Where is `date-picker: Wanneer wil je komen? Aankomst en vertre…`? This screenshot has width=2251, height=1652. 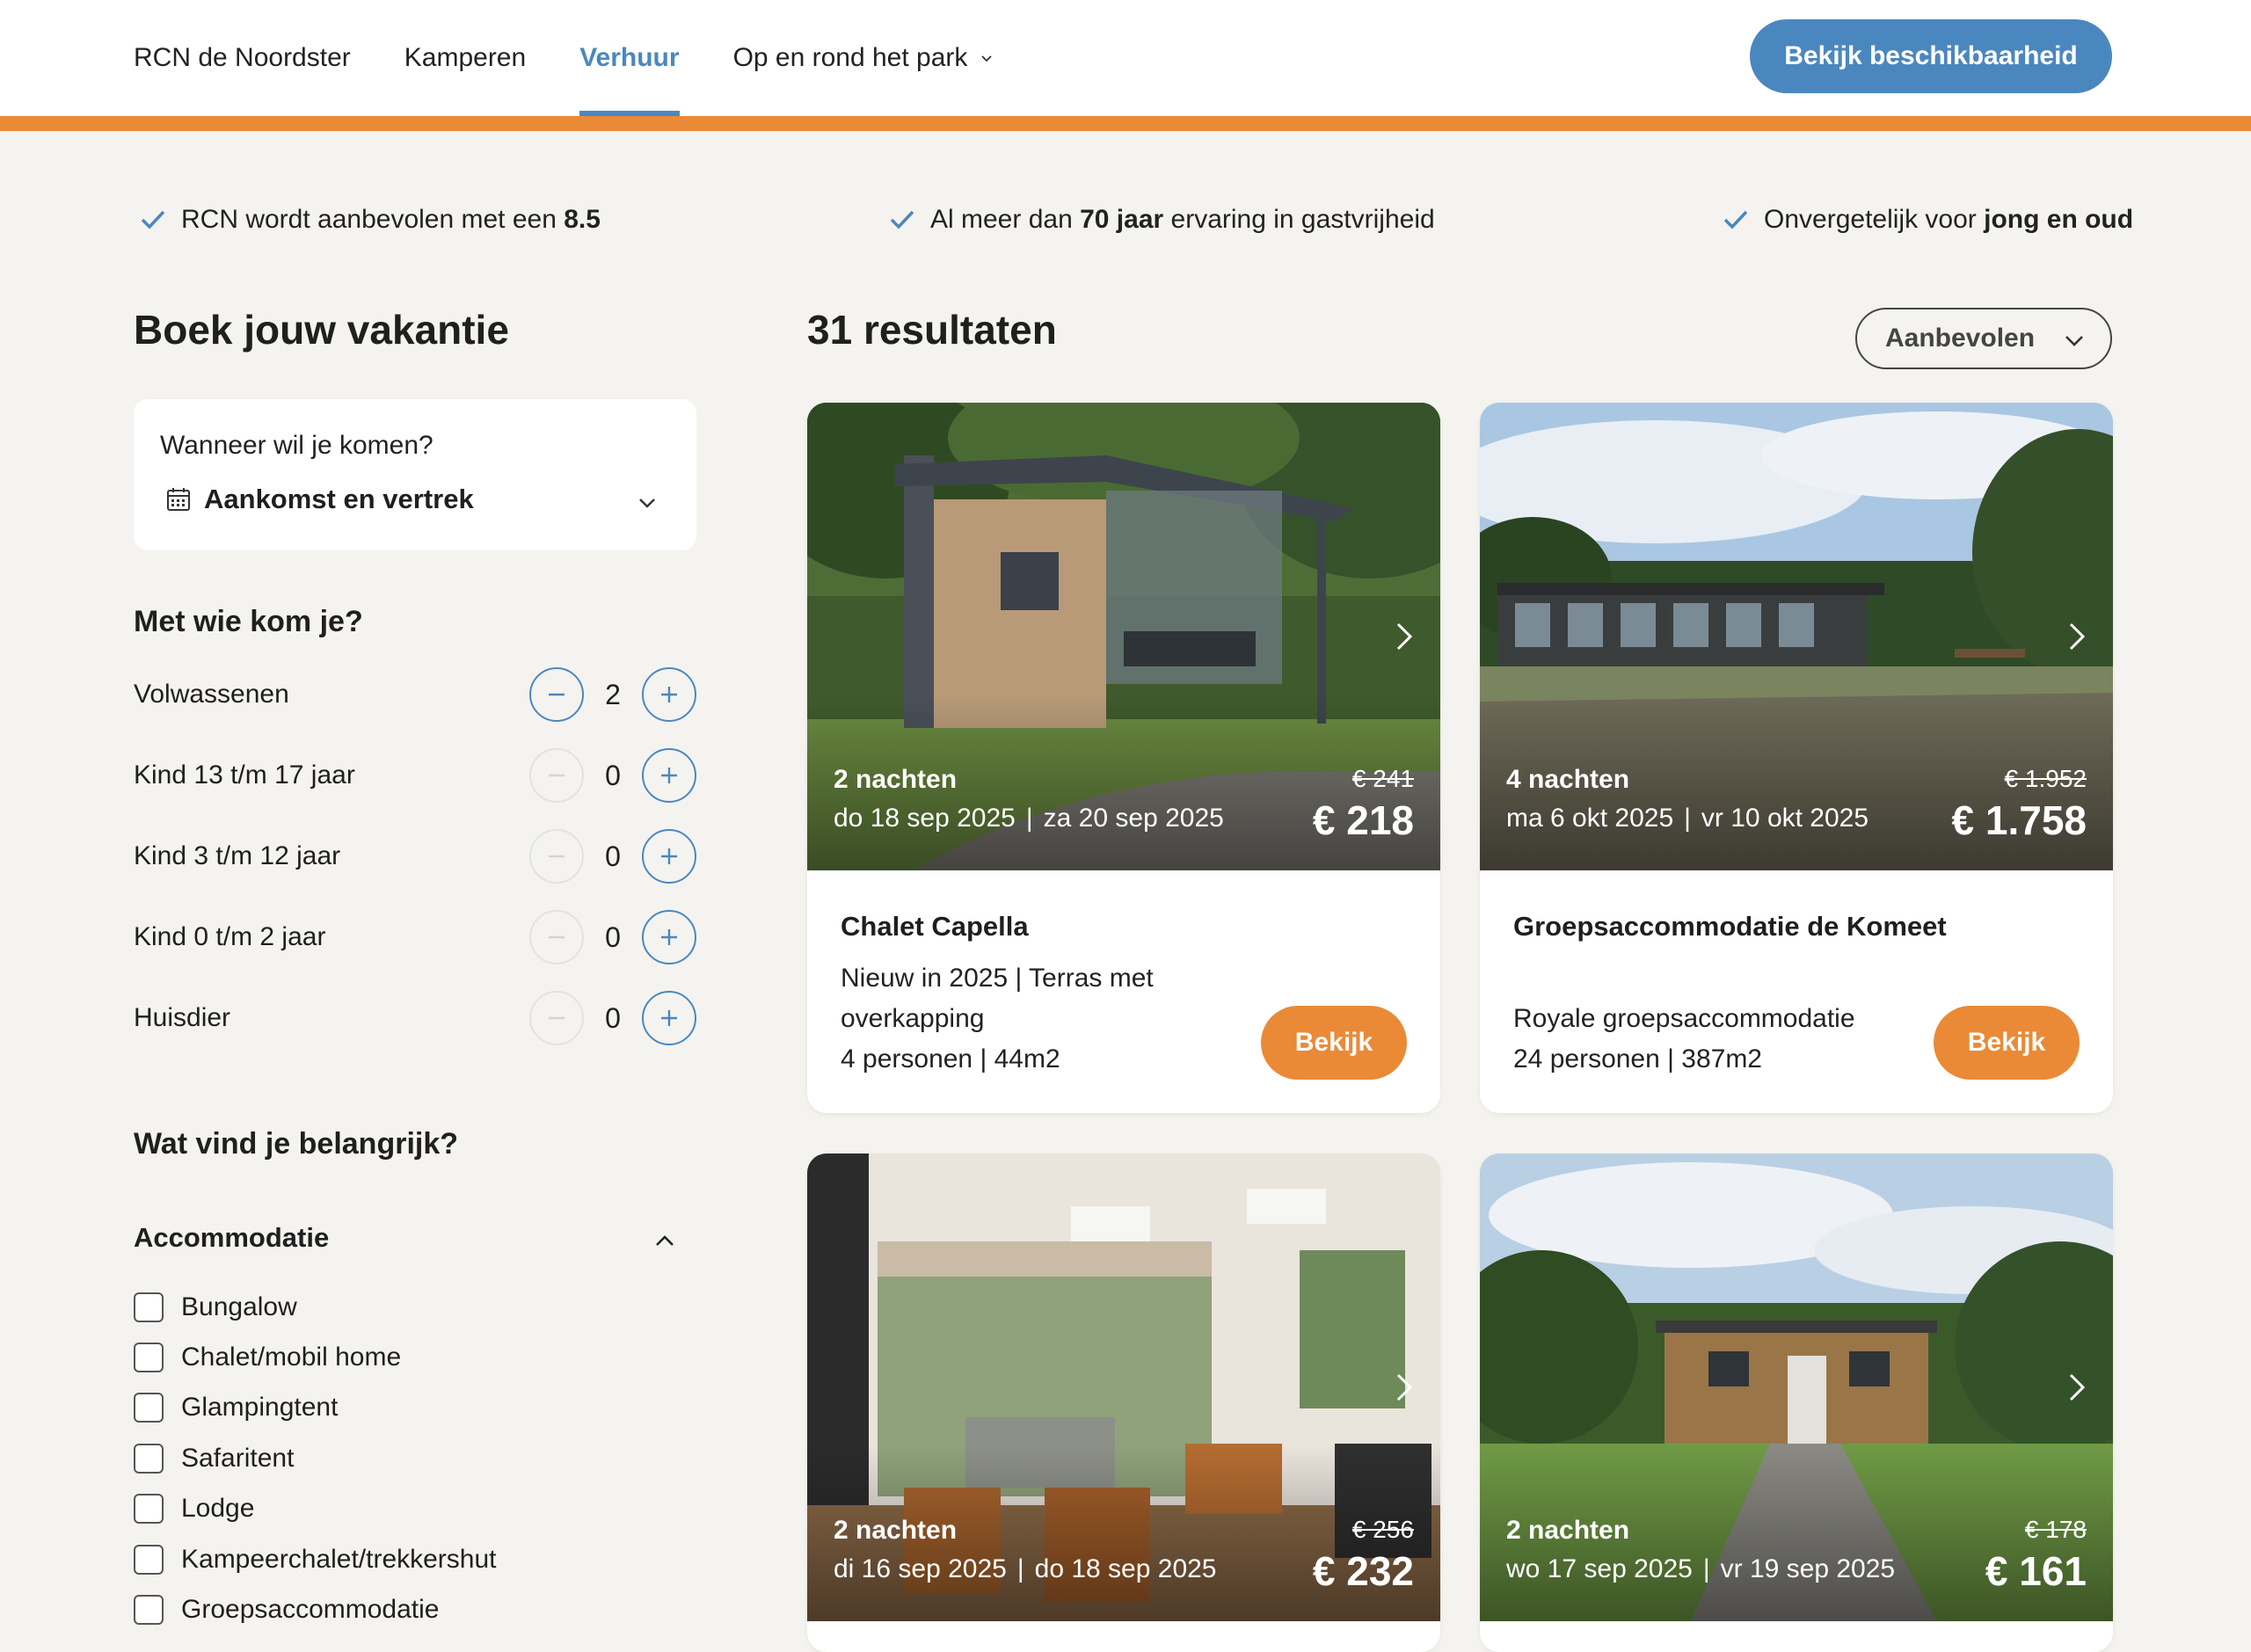
date-picker: Wanneer wil je komen? Aankomst en vertre… is located at coordinates (415, 475).